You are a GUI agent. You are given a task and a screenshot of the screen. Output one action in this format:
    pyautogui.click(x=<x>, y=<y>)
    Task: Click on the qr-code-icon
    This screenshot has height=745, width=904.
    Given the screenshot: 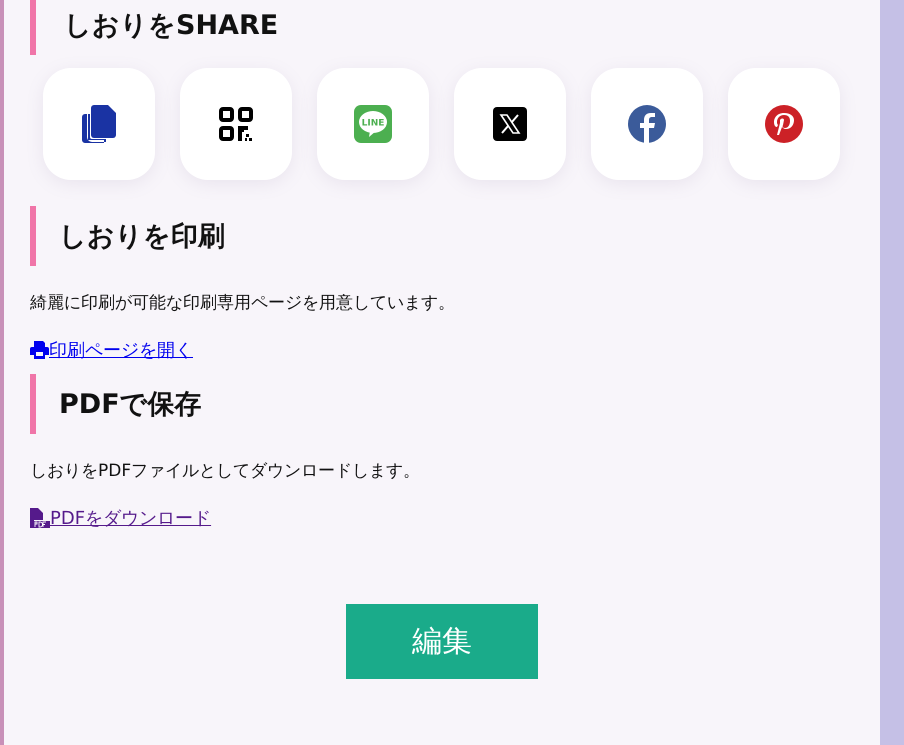 What is the action you would take?
    pyautogui.click(x=236, y=124)
    